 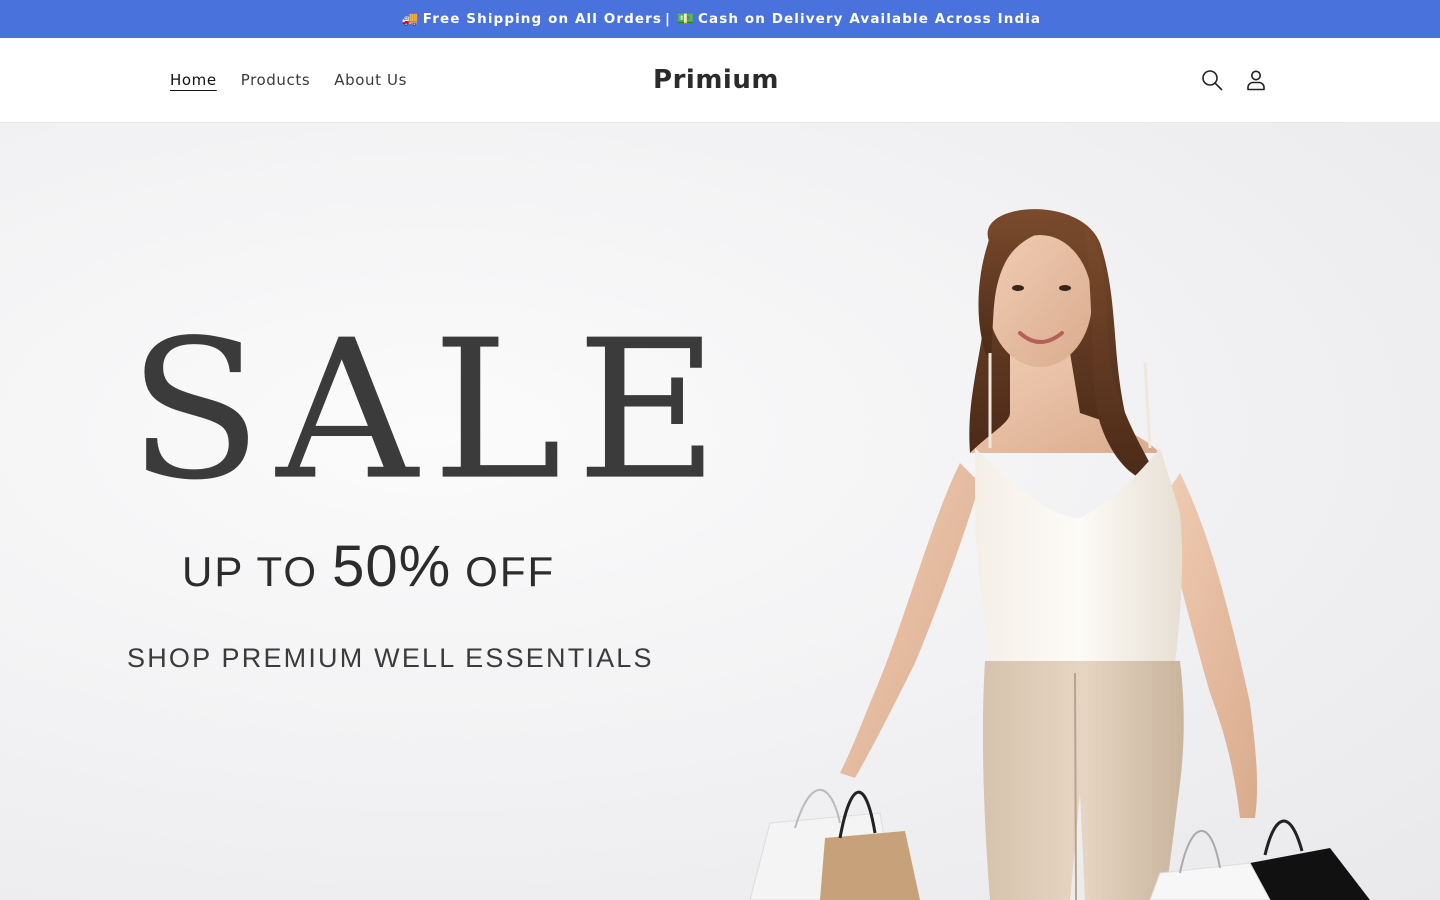 What do you see at coordinates (542, 19) in the screenshot?
I see `announcement-shipping-text: Free Shipping on All Orders` at bounding box center [542, 19].